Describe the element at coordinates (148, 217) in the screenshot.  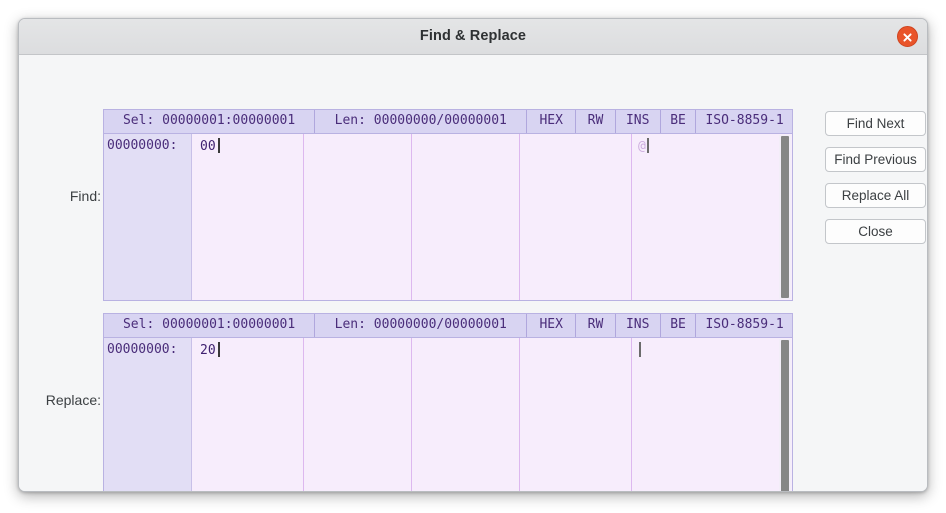
I see `find-offset-column: 00000000:` at that location.